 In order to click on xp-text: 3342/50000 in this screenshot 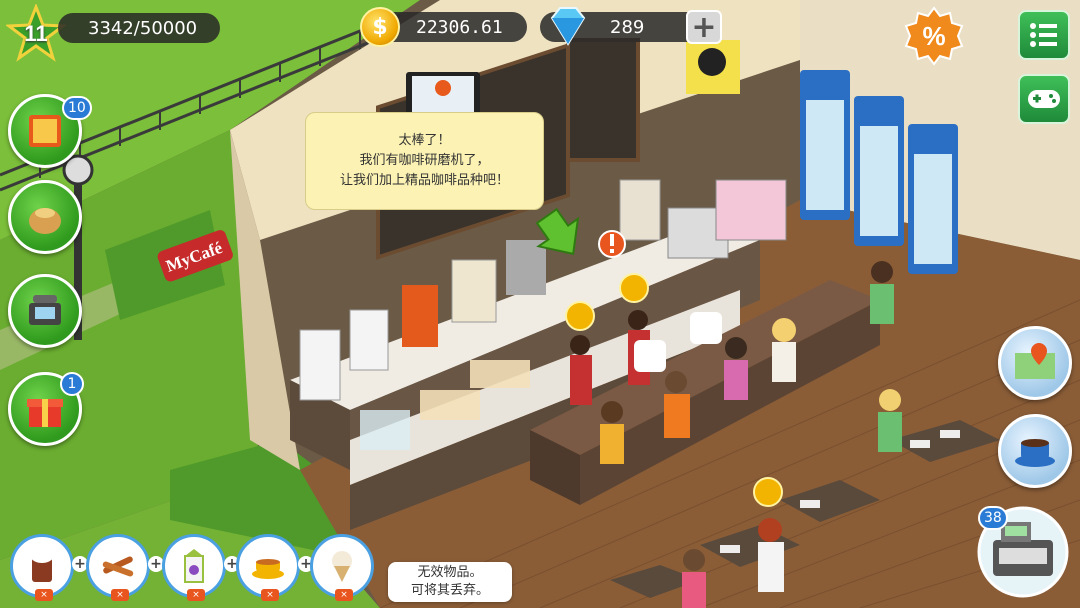, I will do `click(143, 28)`.